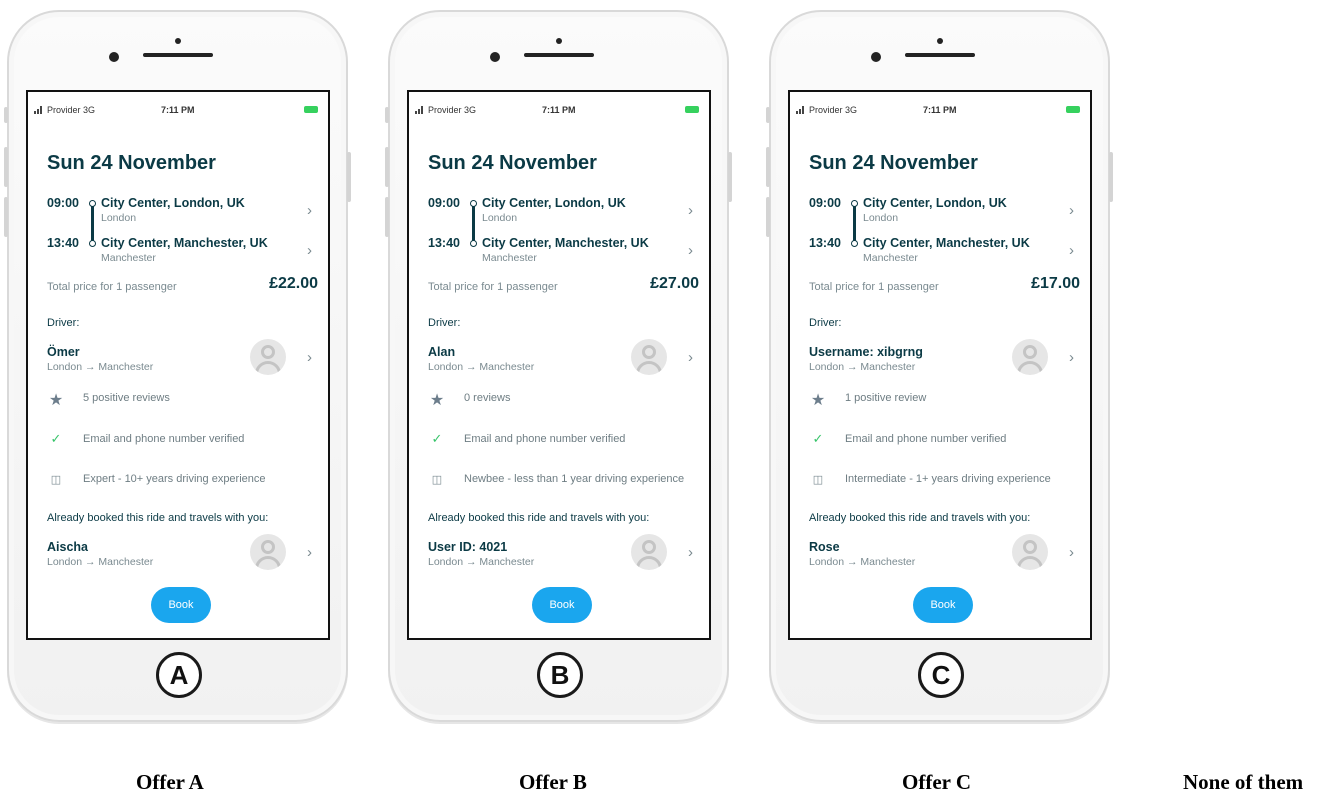 Image resolution: width=1322 pixels, height=802 pixels. I want to click on price-label: Total price for 1 passenger, so click(493, 287).